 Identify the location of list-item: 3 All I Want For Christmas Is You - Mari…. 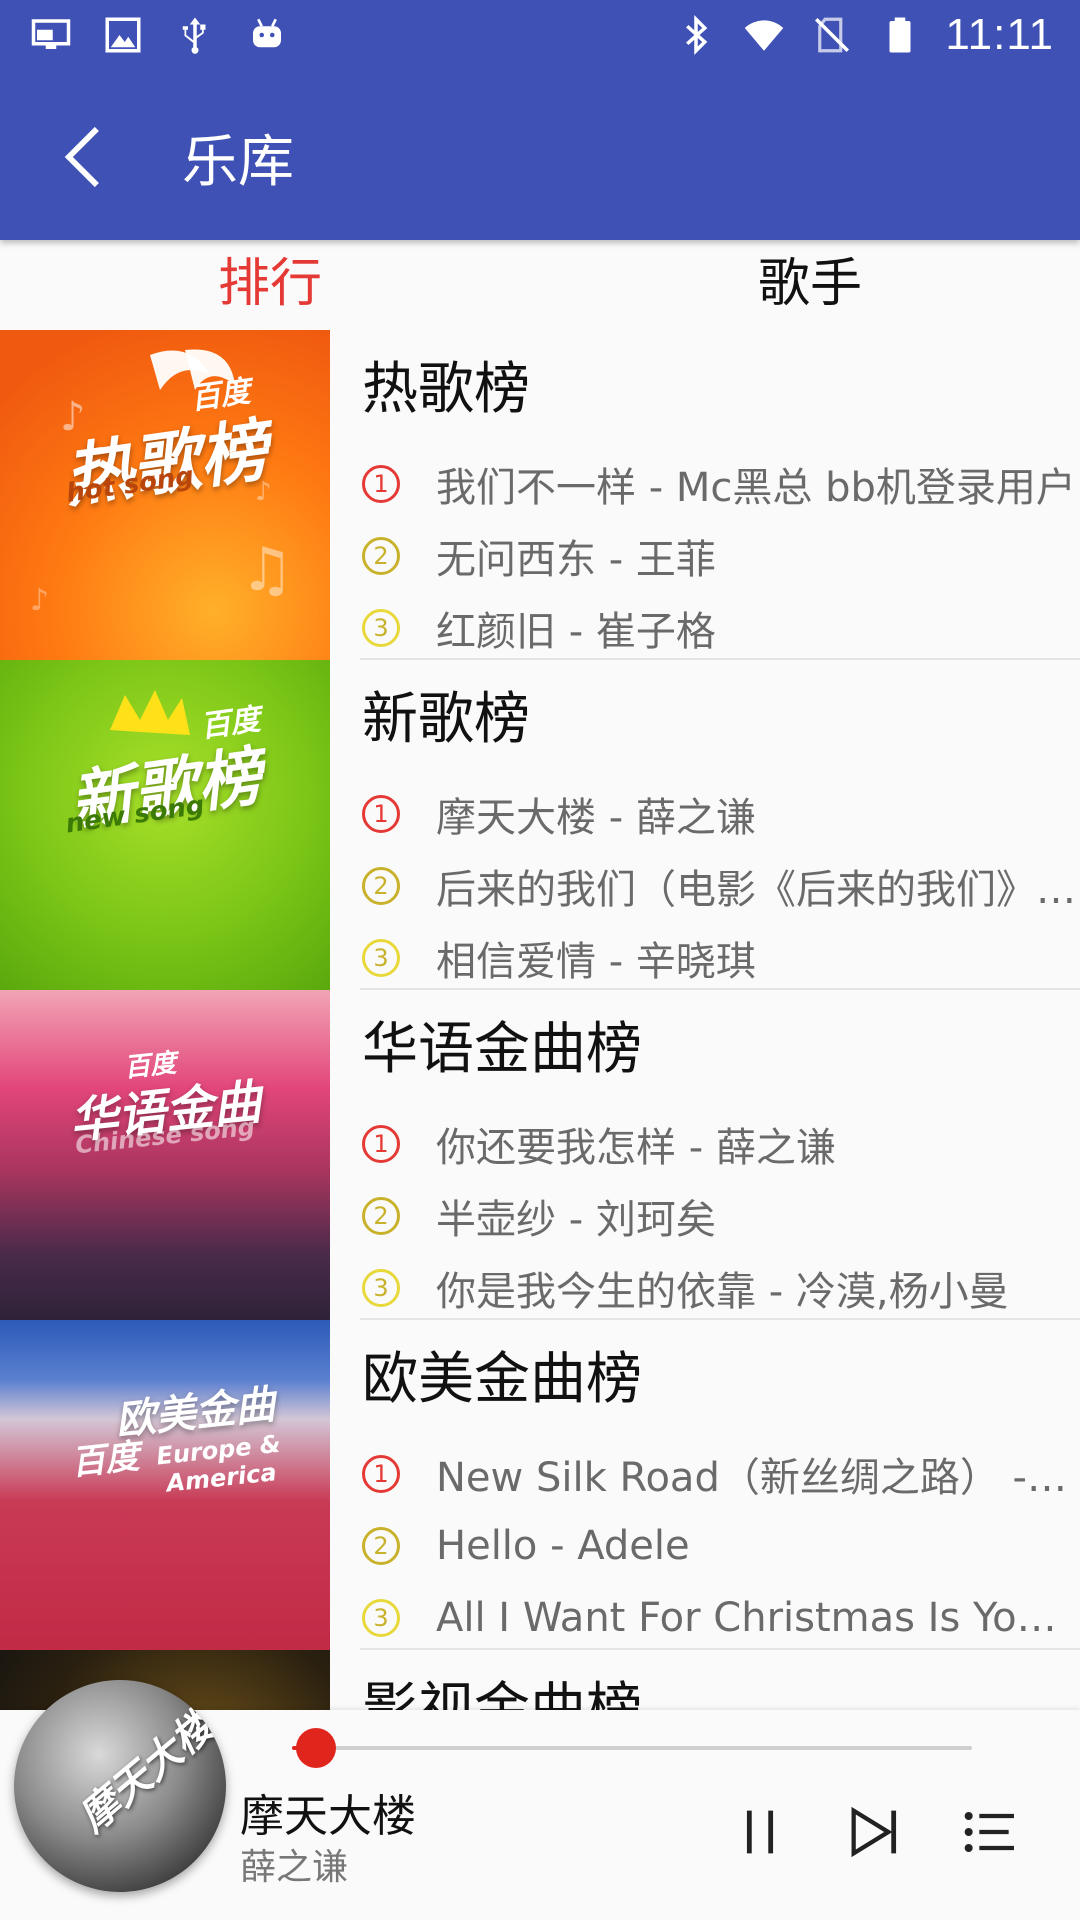
(720, 1618).